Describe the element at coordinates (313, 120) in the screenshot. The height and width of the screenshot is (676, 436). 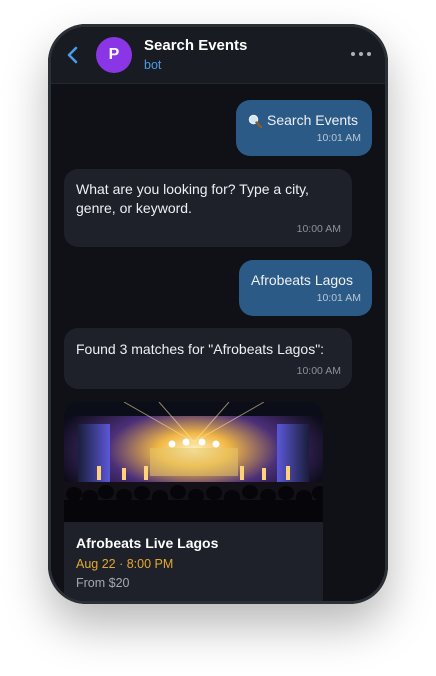
I see `message-text: Search Events` at that location.